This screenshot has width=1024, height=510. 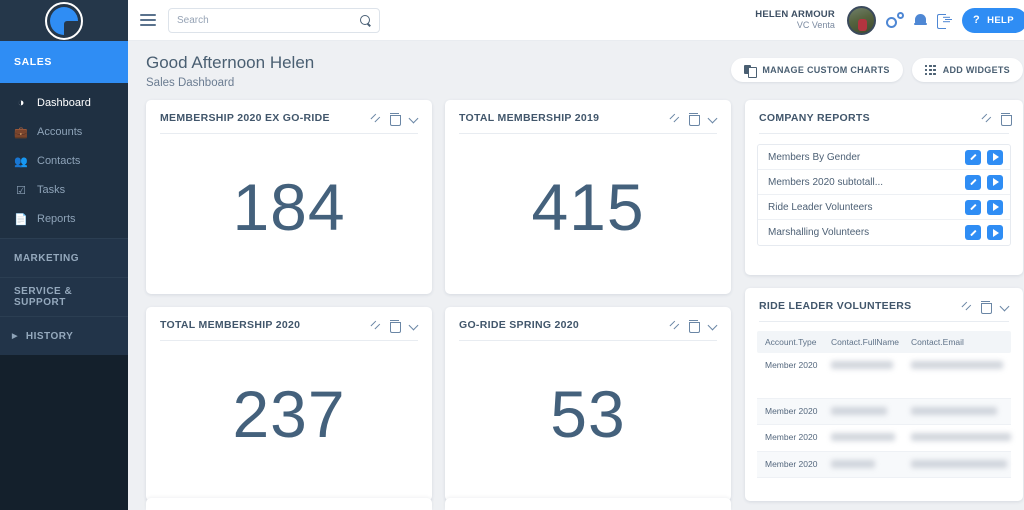 I want to click on sidebar-section-marketing: MARKETING, so click(x=64, y=258).